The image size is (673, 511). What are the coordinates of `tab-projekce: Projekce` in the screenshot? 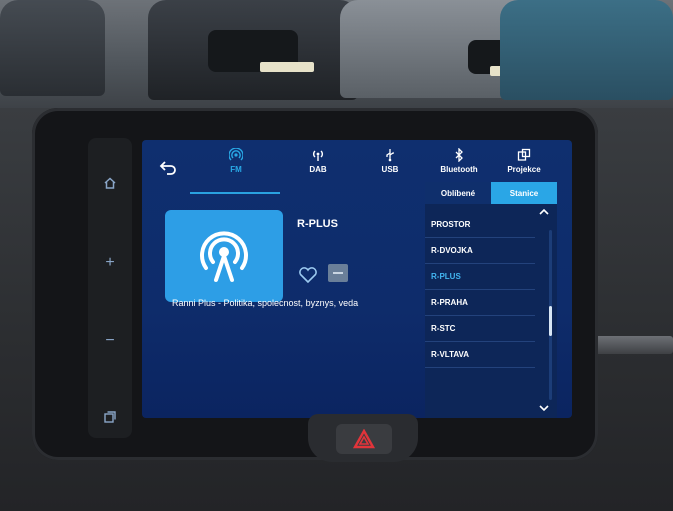 It's located at (524, 166).